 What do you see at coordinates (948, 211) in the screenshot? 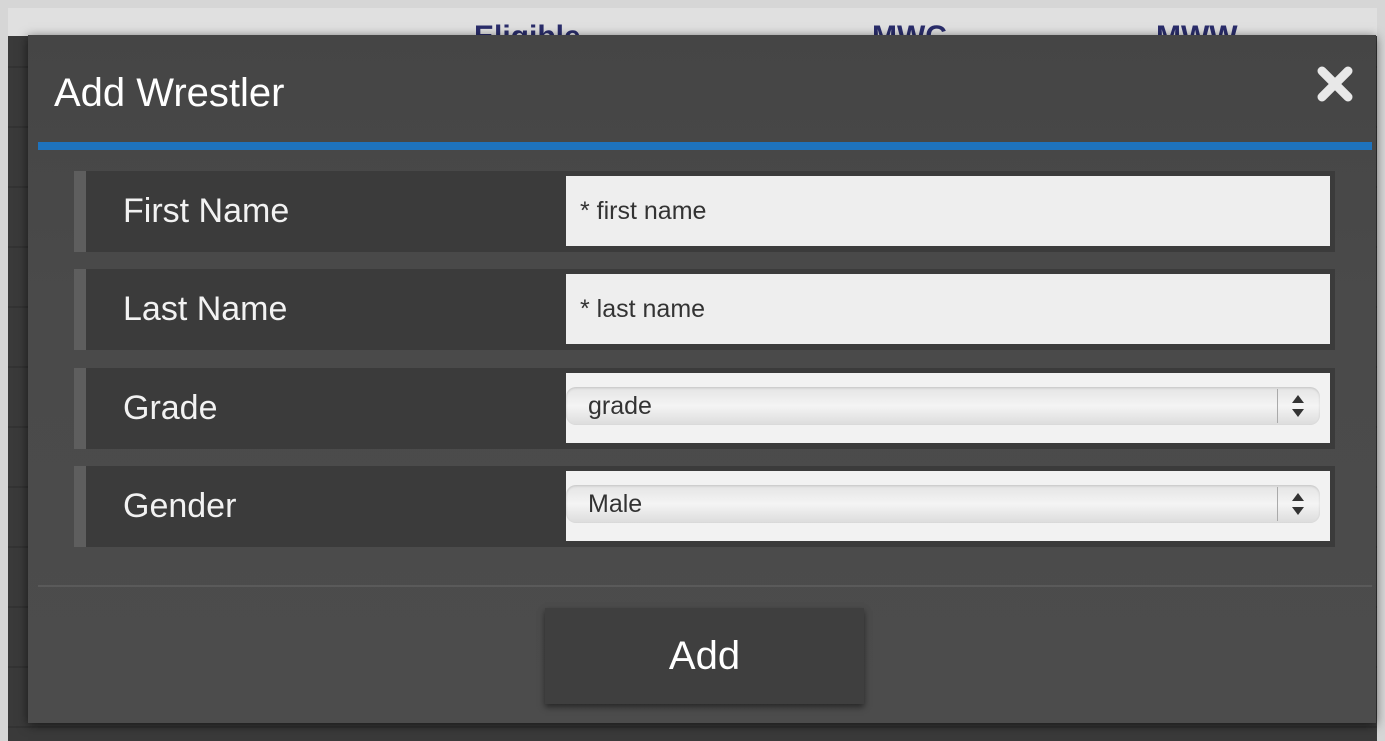
I see `first-name-input` at bounding box center [948, 211].